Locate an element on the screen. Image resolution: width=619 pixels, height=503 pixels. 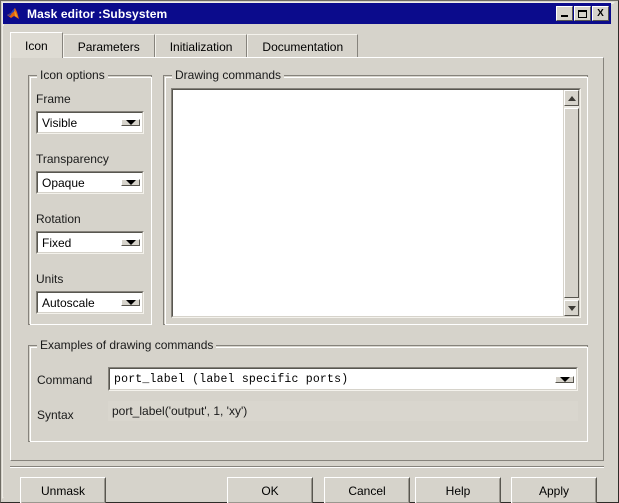
units-label: Units is located at coordinates (50, 279).